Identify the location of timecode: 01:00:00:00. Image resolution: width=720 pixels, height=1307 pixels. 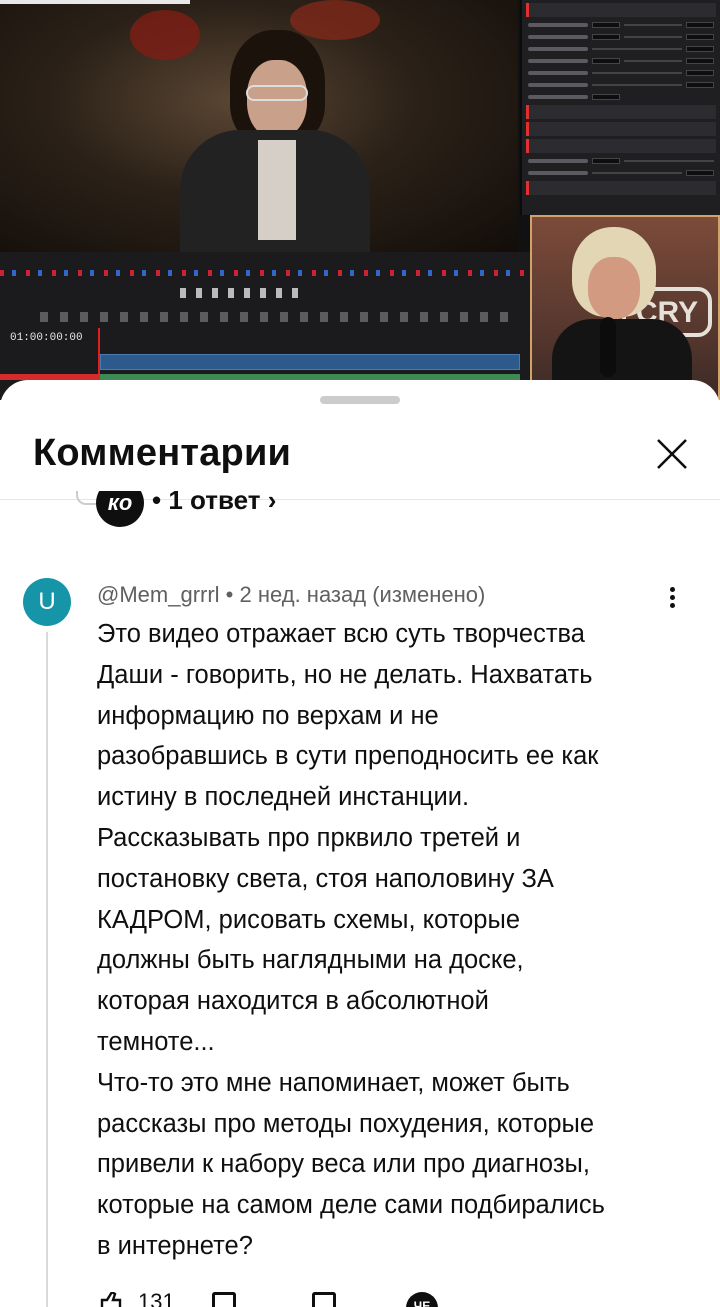
(46, 338).